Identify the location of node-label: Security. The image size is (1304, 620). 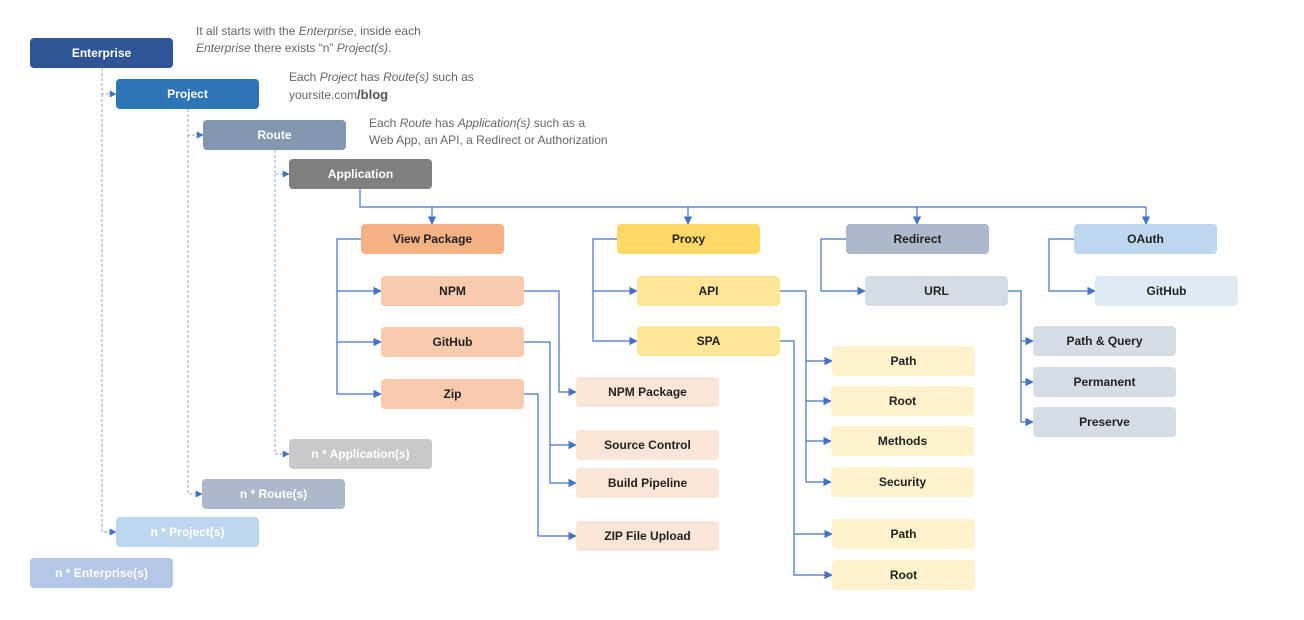
(902, 482).